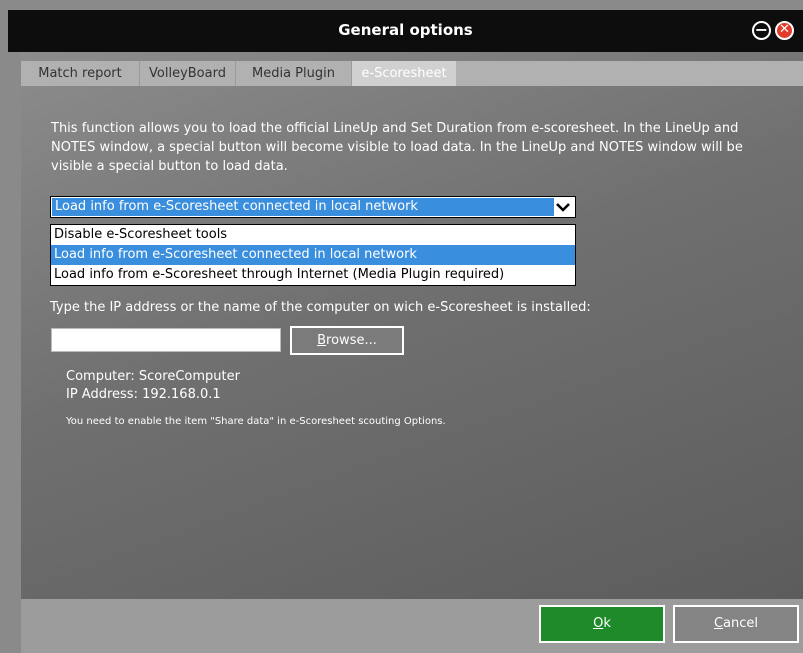 Image resolution: width=803 pixels, height=653 pixels. Describe the element at coordinates (143, 394) in the screenshot. I see `ip-address-text: IP Address: 192.168.0.1` at that location.